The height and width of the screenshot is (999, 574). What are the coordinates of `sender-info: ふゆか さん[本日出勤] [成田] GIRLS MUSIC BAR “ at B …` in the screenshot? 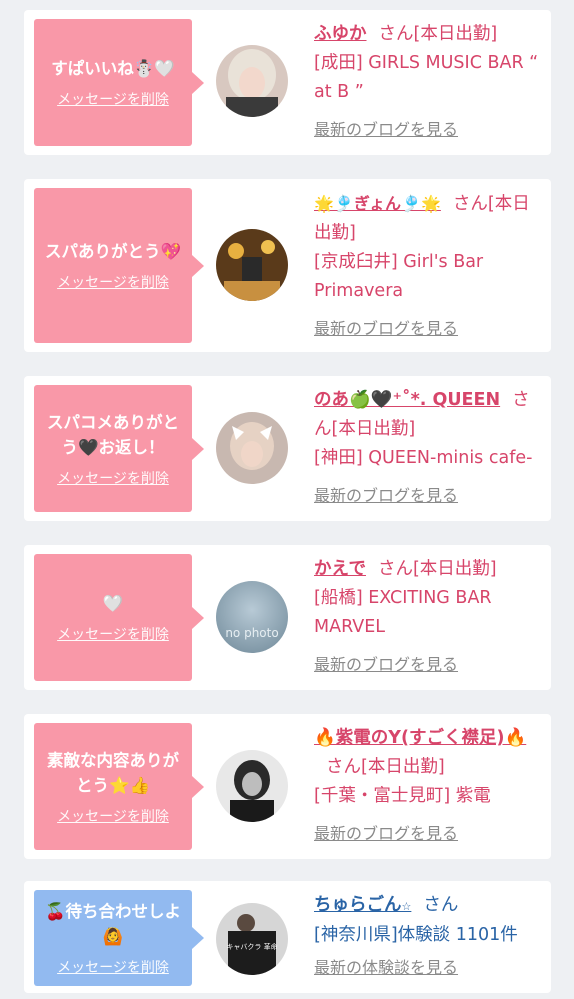 It's located at (428, 80).